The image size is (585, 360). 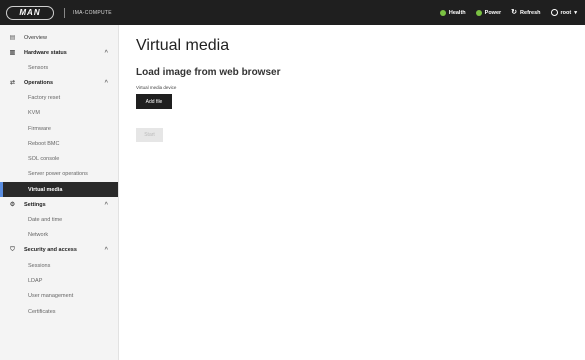 What do you see at coordinates (183, 45) in the screenshot?
I see `page-title: Virtual media` at bounding box center [183, 45].